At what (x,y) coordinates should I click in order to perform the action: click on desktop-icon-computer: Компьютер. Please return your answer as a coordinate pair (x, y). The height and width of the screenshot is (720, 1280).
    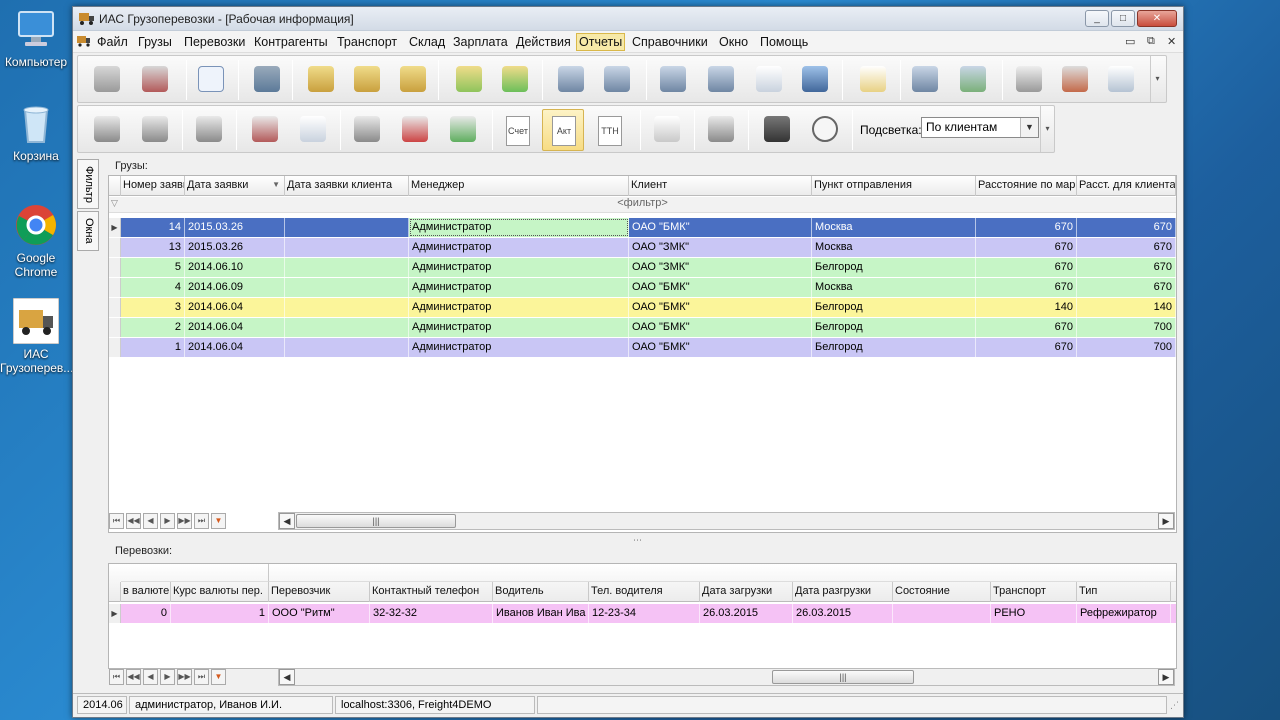
    Looking at the image, I should click on (36, 37).